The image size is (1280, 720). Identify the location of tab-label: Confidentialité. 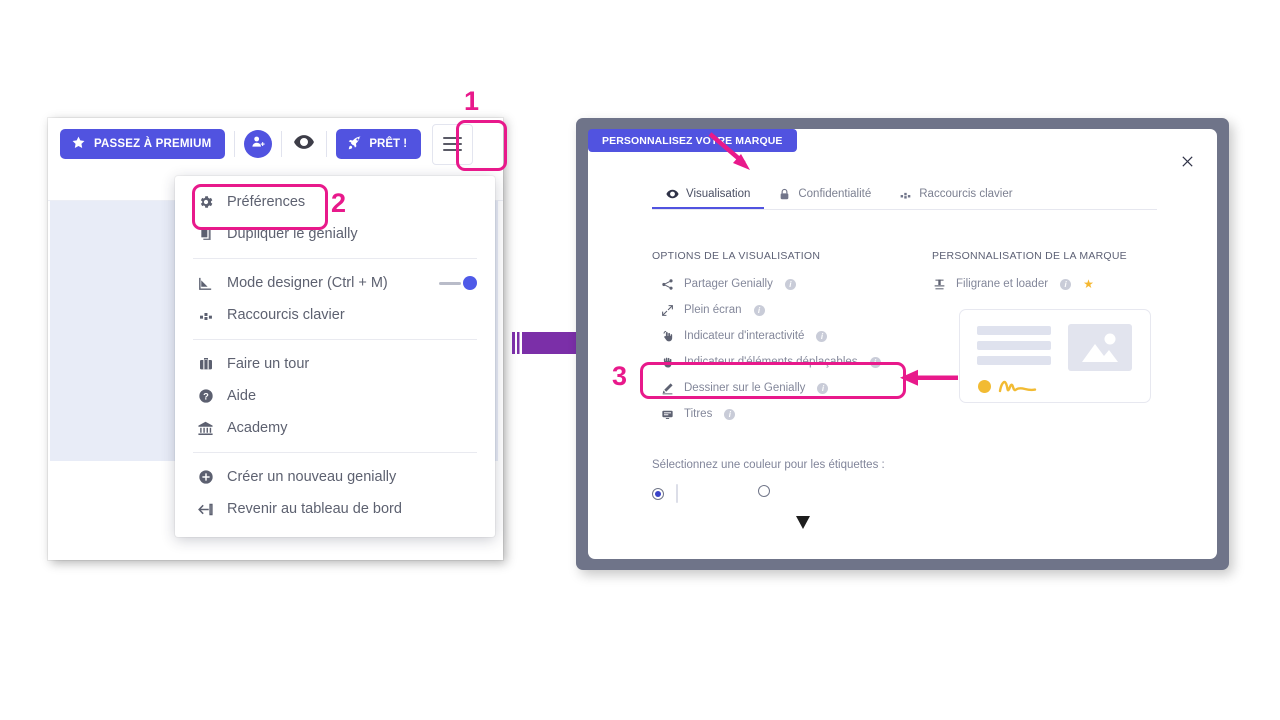
(835, 194).